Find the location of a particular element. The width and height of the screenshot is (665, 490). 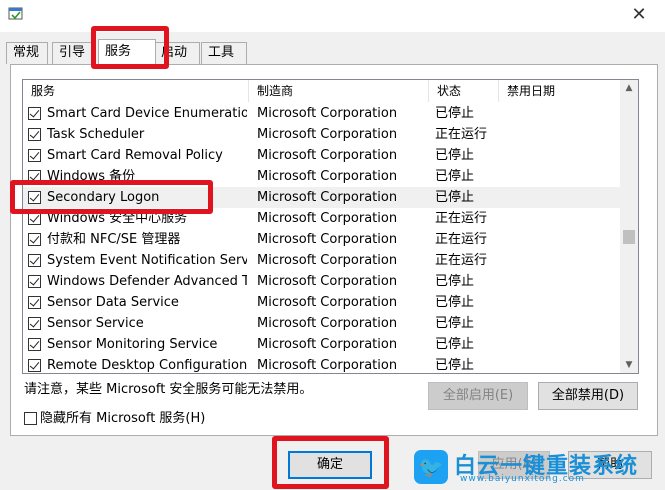

service-name: System Event Notification Service is located at coordinates (147, 260).